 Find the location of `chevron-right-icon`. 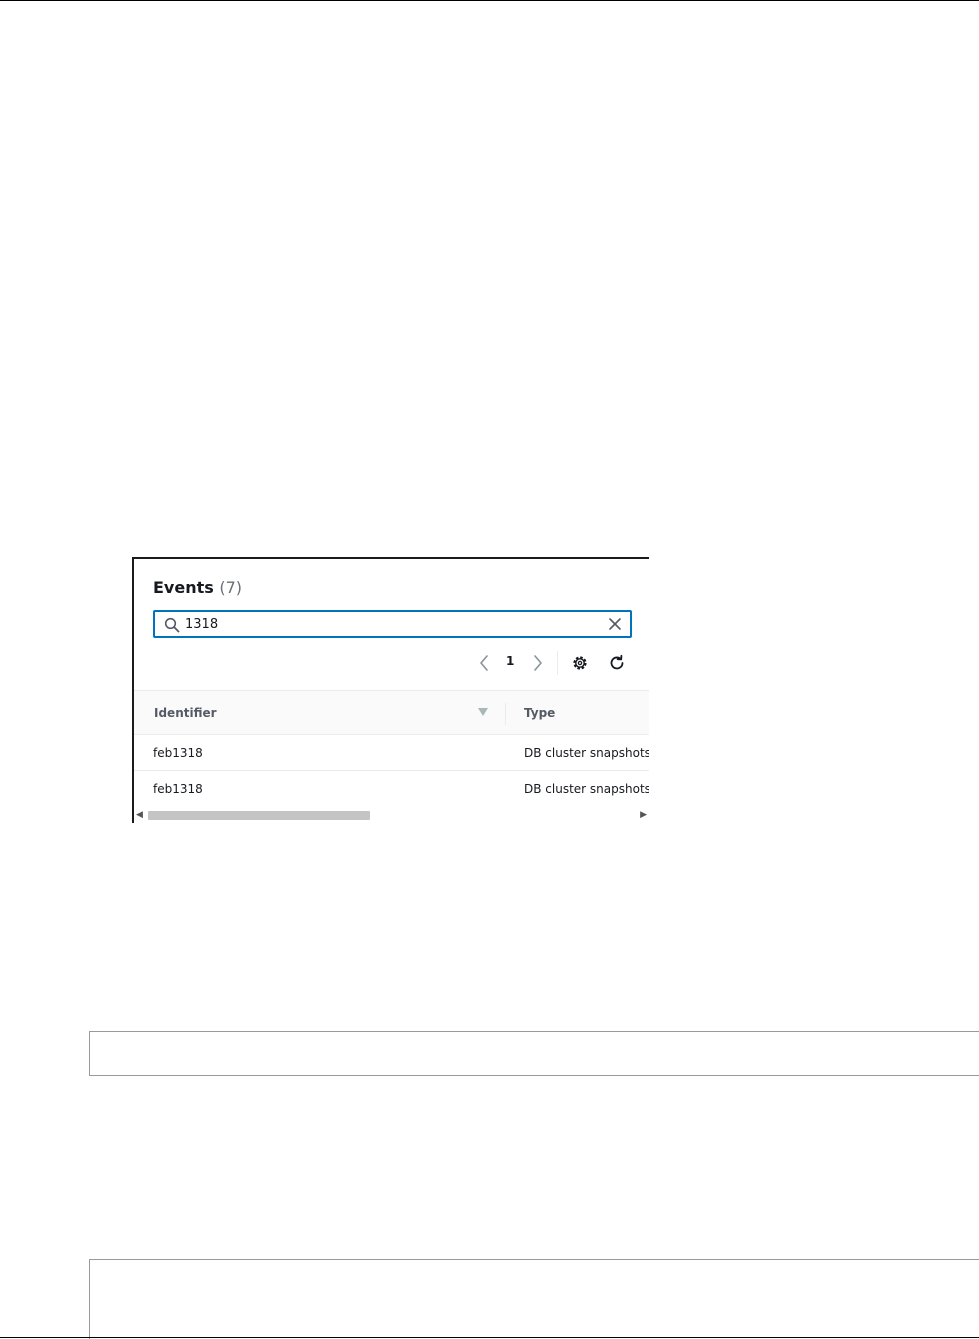

chevron-right-icon is located at coordinates (538, 663).